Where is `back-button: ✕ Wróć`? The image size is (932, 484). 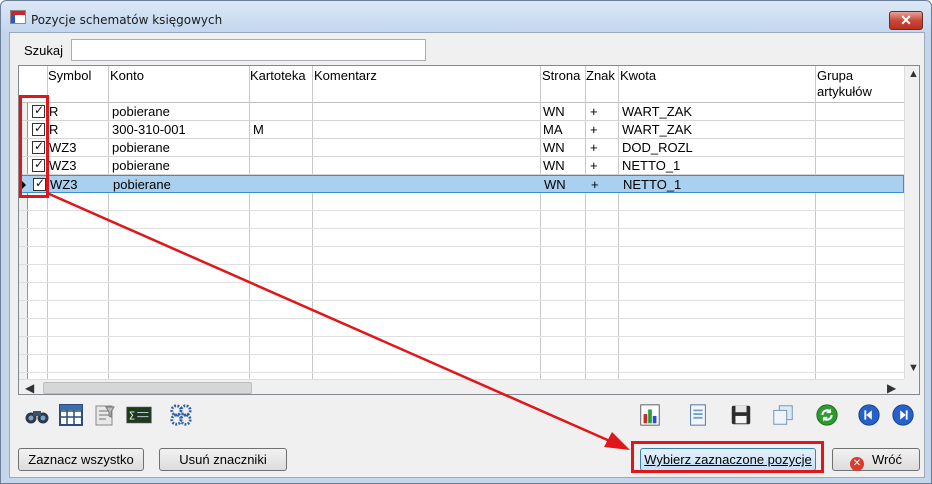
back-button: ✕ Wróć is located at coordinates (876, 459).